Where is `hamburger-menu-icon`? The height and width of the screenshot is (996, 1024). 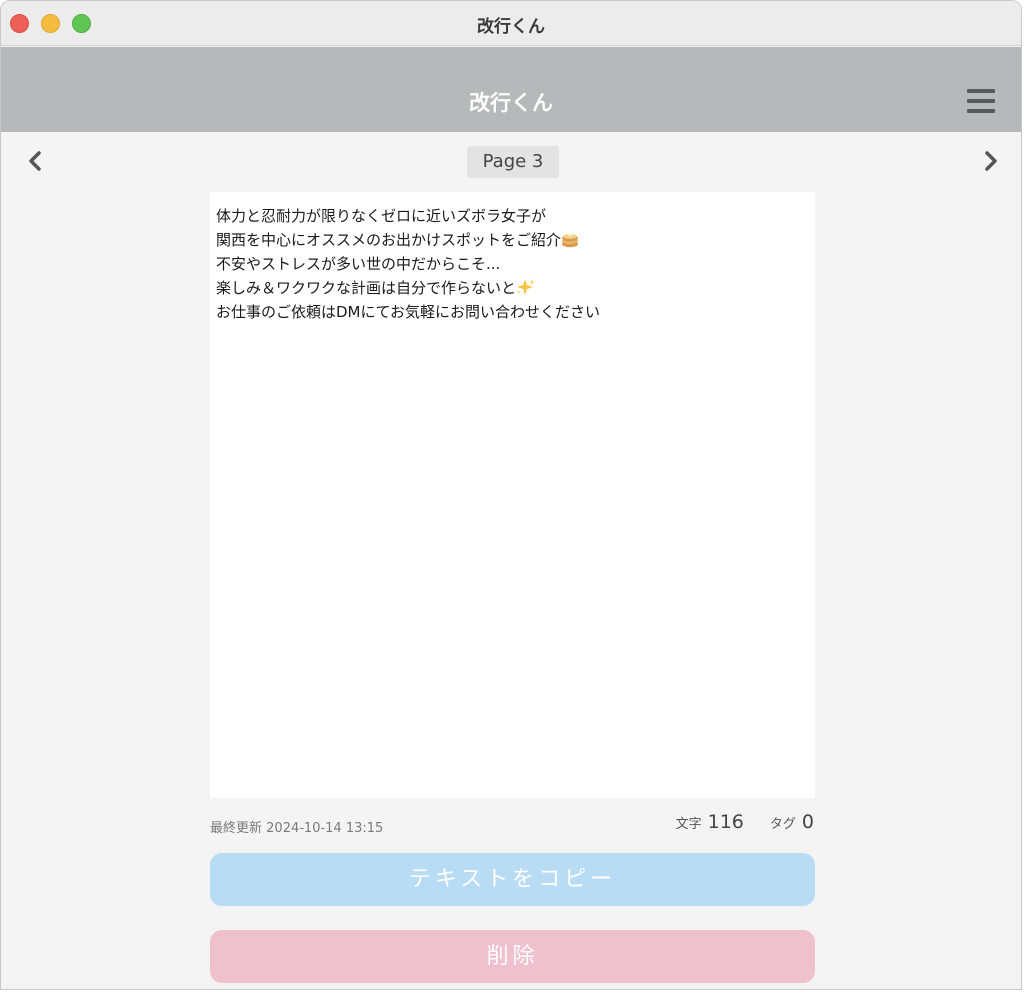 hamburger-menu-icon is located at coordinates (981, 101).